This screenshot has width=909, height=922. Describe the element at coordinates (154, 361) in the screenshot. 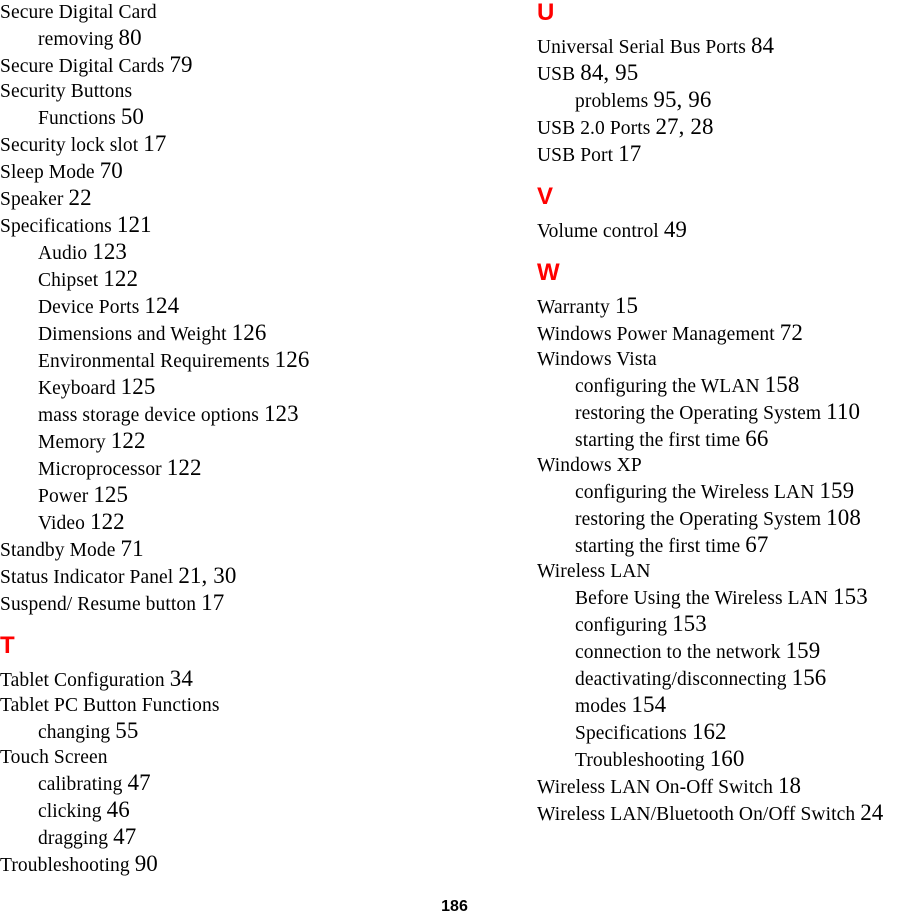

I see `index-entry-label: Environmental Requirements` at that location.